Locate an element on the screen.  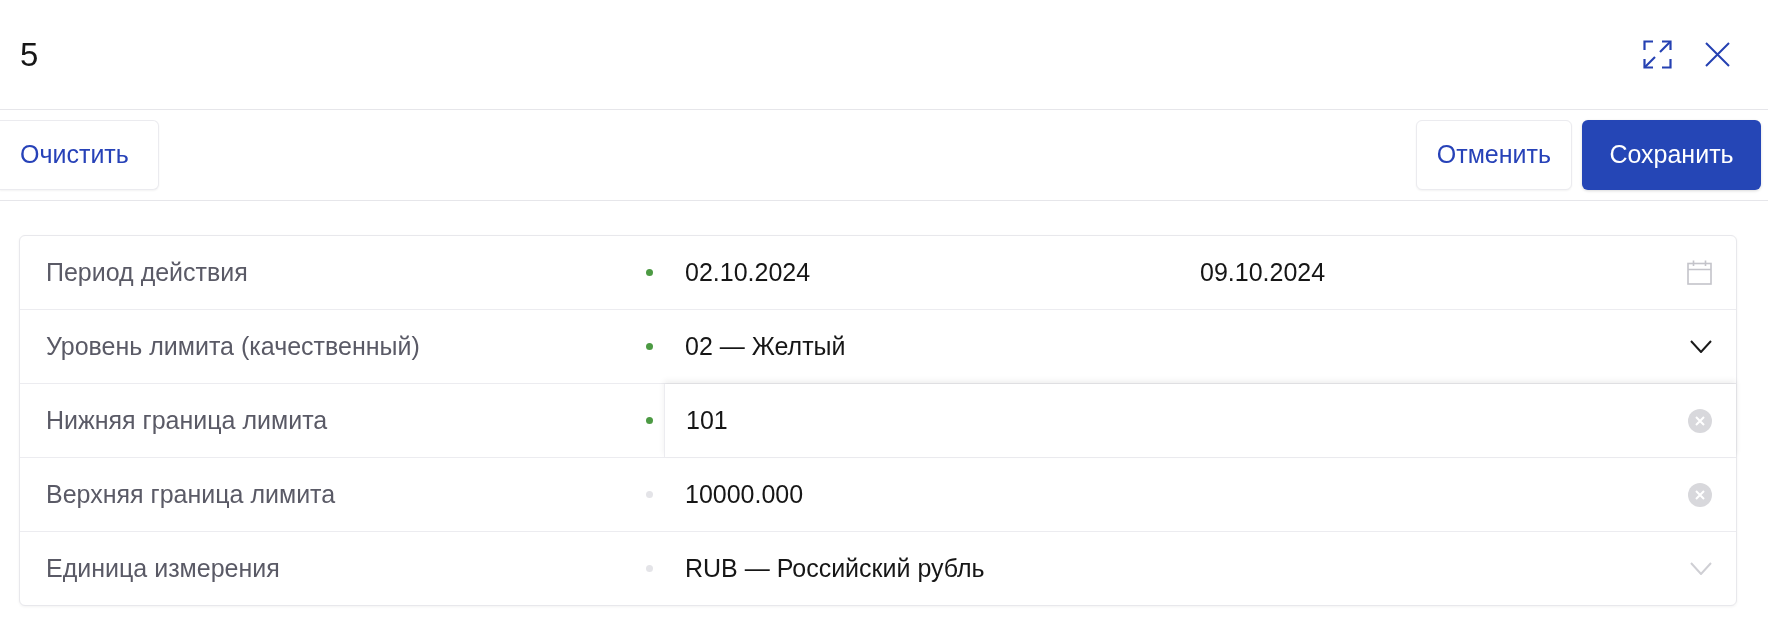
close-icon is located at coordinates (1717, 54).